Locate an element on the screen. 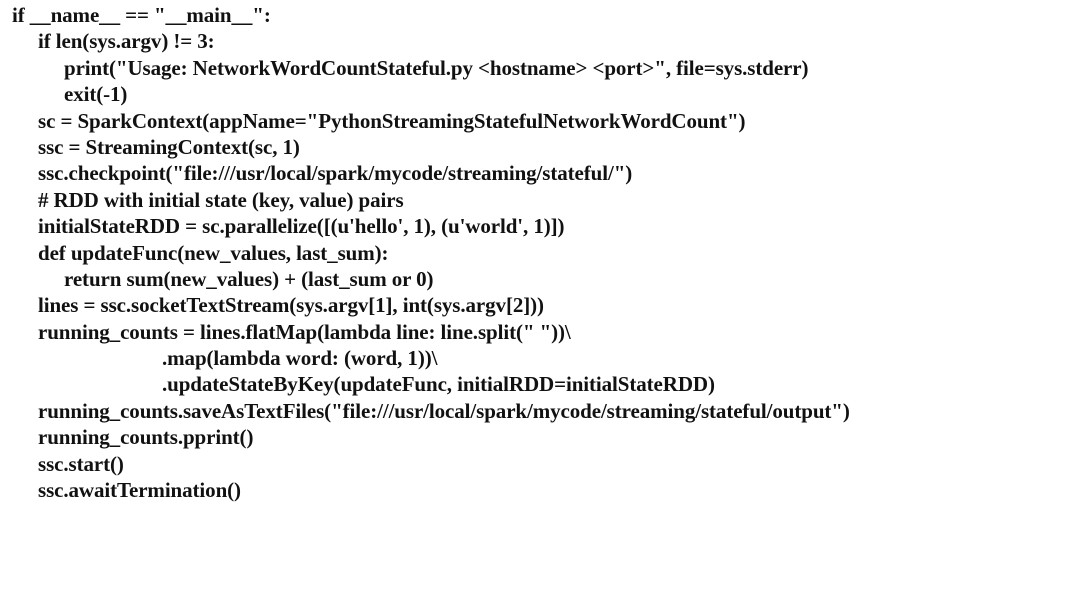  code-line-text: ssc.awaitTermination() is located at coordinates (139, 490).